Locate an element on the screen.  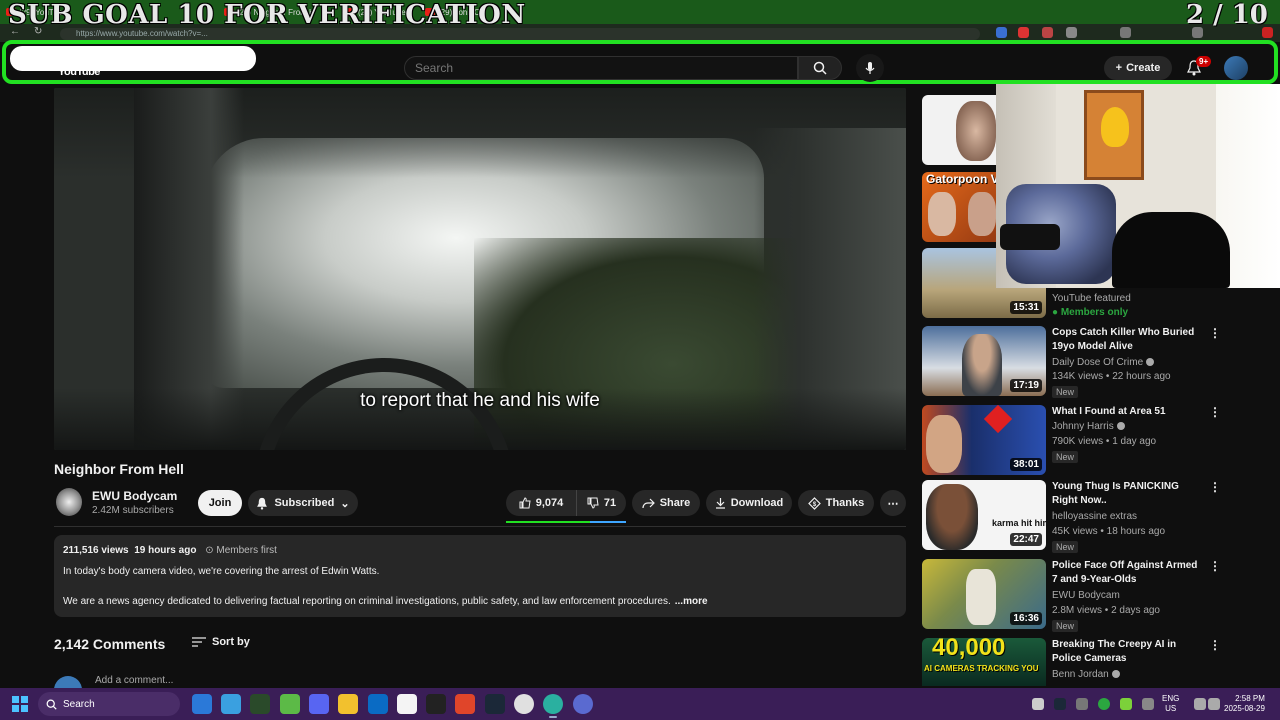
recommended-thumbnail: 38:01 is located at coordinates (984, 440).